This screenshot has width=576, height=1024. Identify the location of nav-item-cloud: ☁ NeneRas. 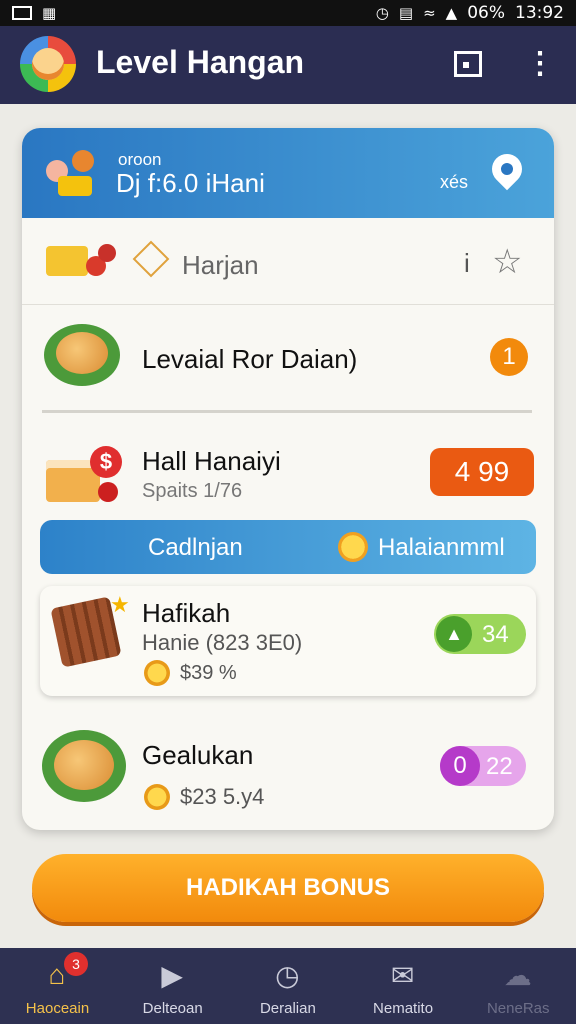
(518, 986).